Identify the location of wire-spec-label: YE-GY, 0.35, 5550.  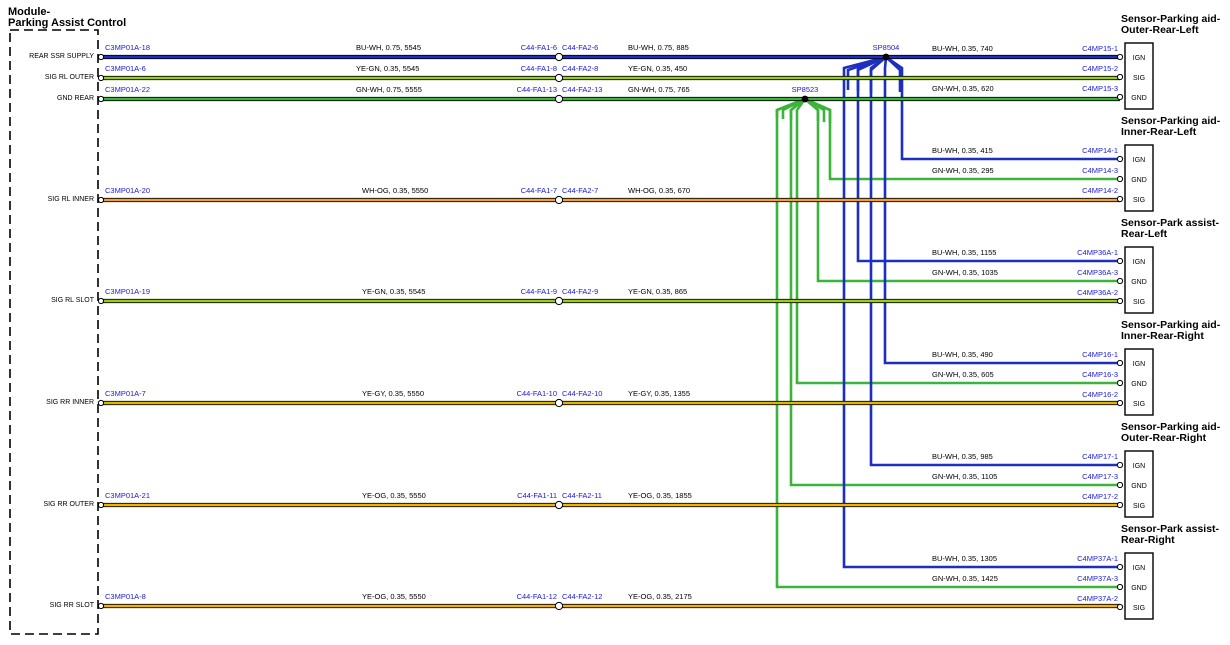
(393, 393).